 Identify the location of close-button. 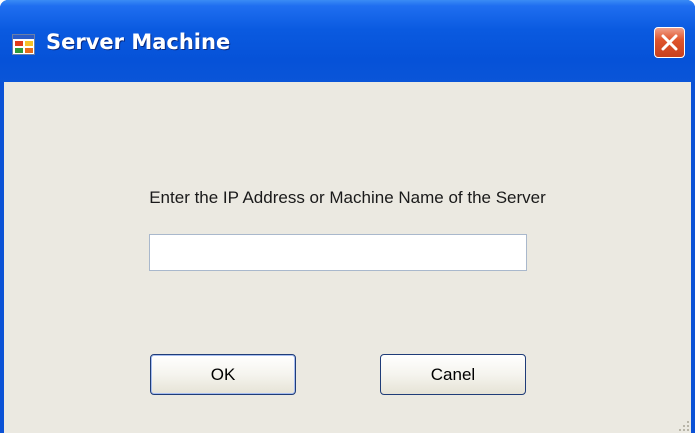
(669, 42).